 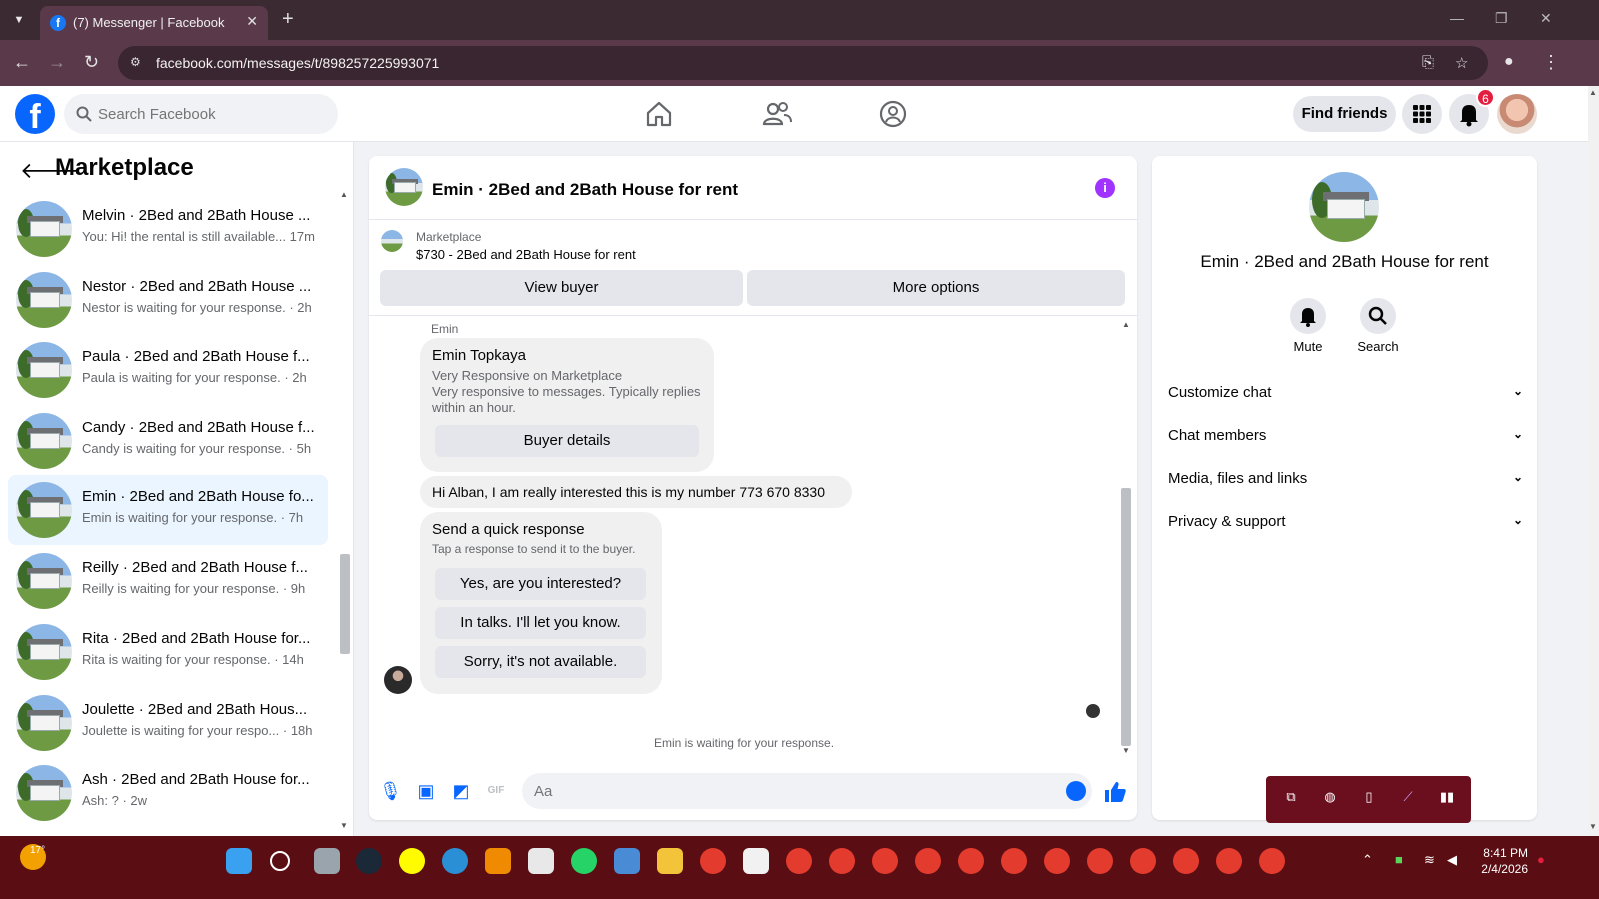 What do you see at coordinates (1367, 860) in the screenshot?
I see `tray-expand-icon: ⌃` at bounding box center [1367, 860].